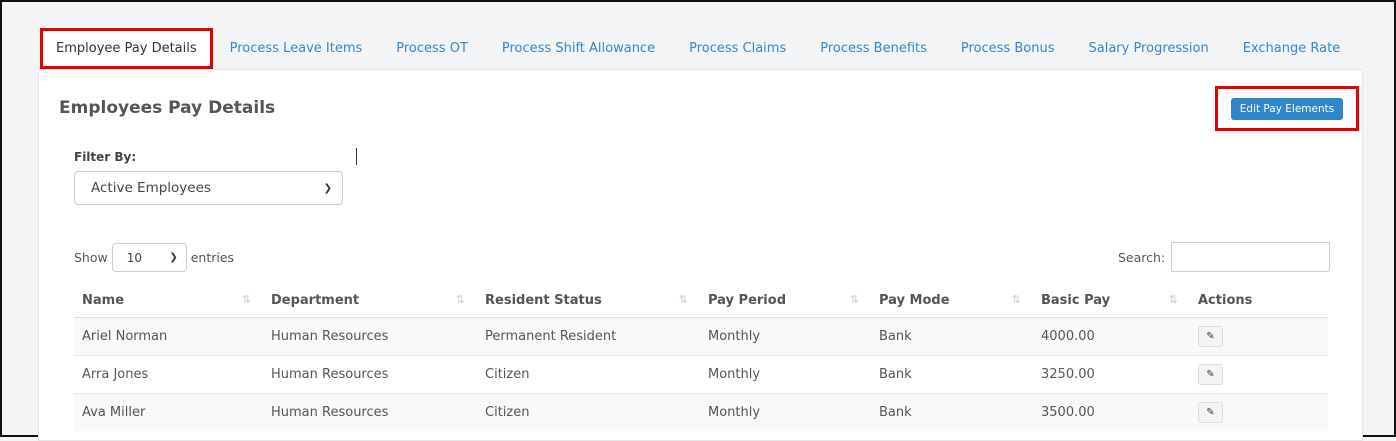  Describe the element at coordinates (212, 257) in the screenshot. I see `entries-label: entries` at that location.